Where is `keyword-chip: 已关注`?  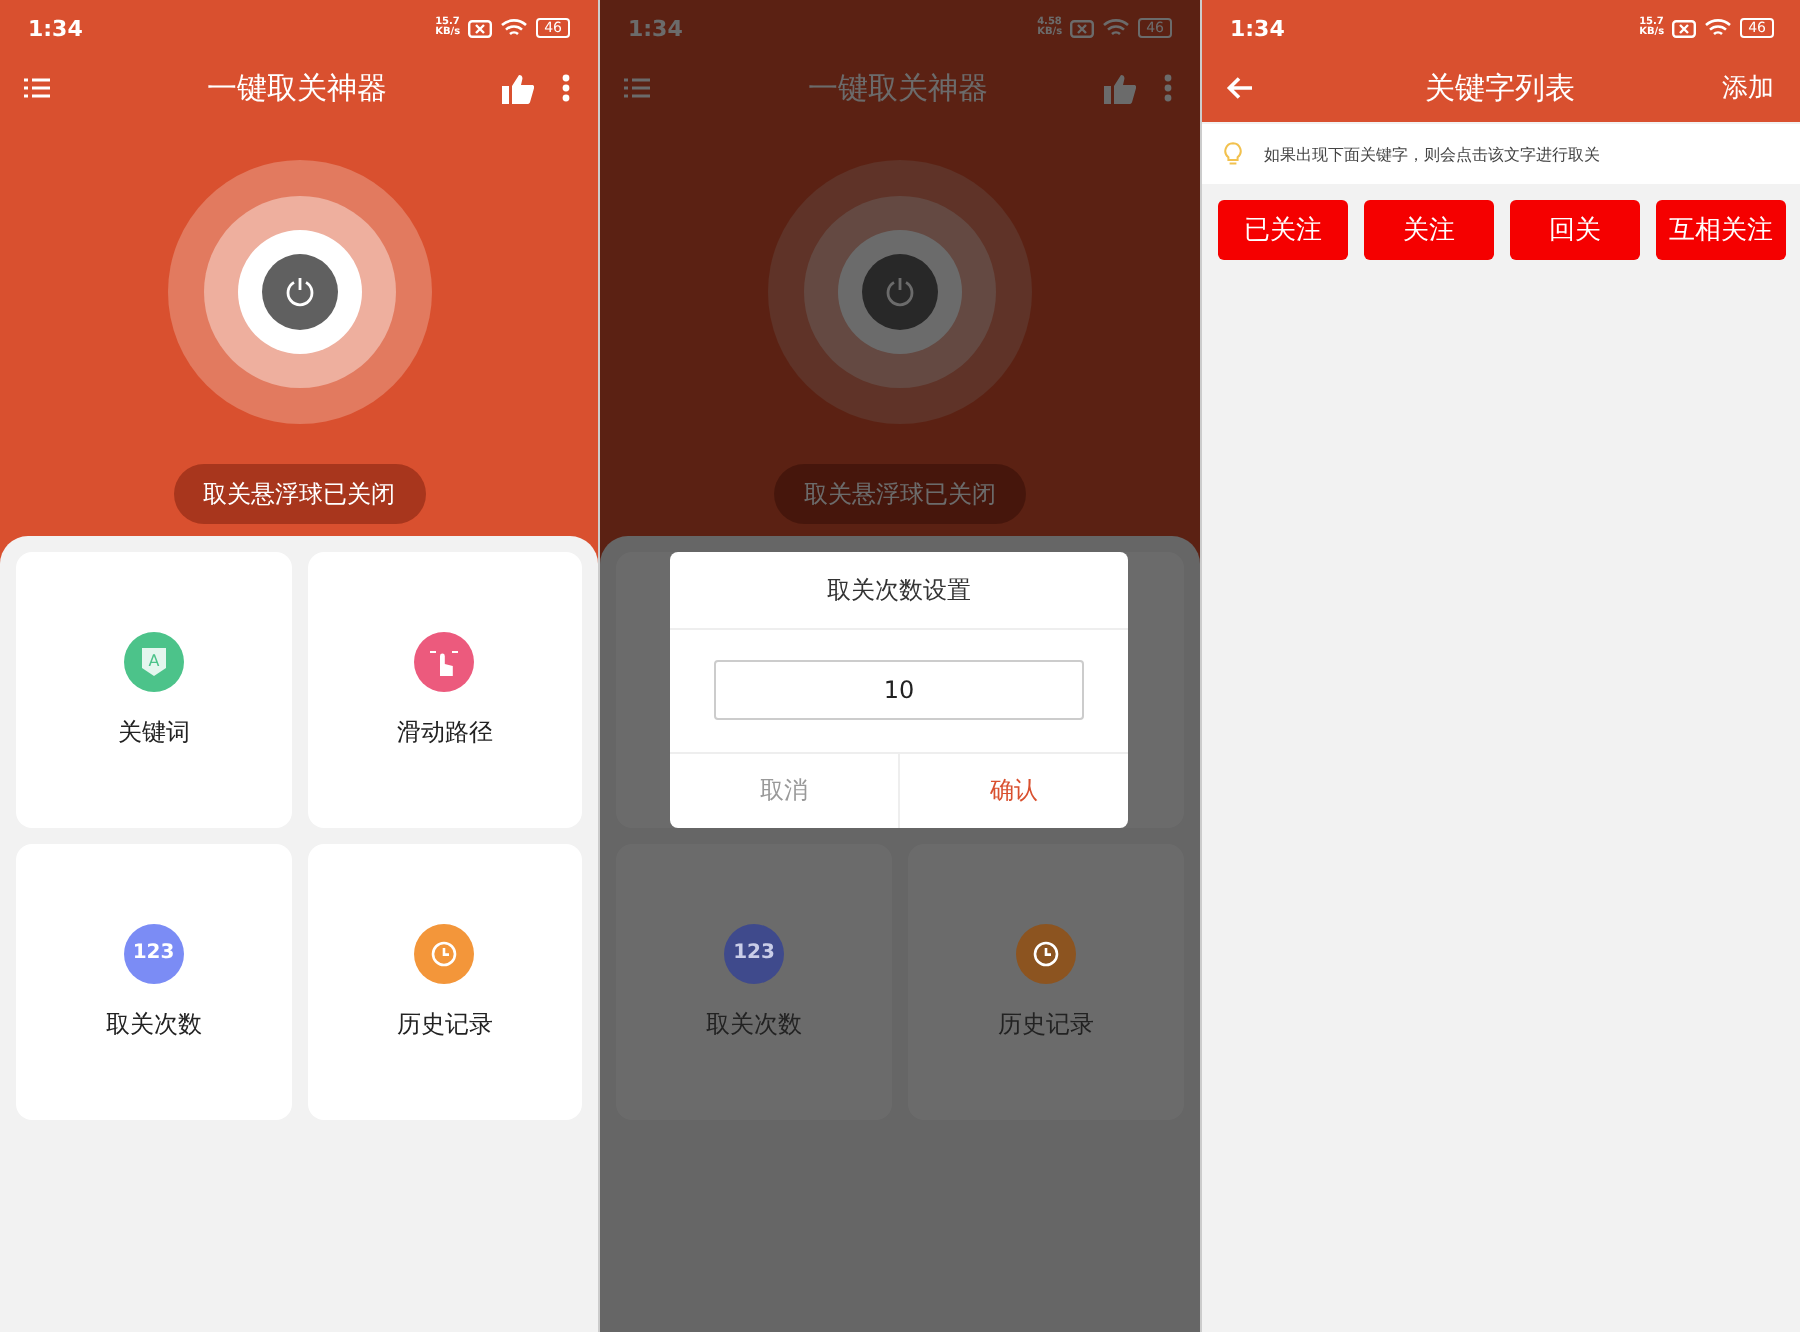 keyword-chip: 已关注 is located at coordinates (1283, 230).